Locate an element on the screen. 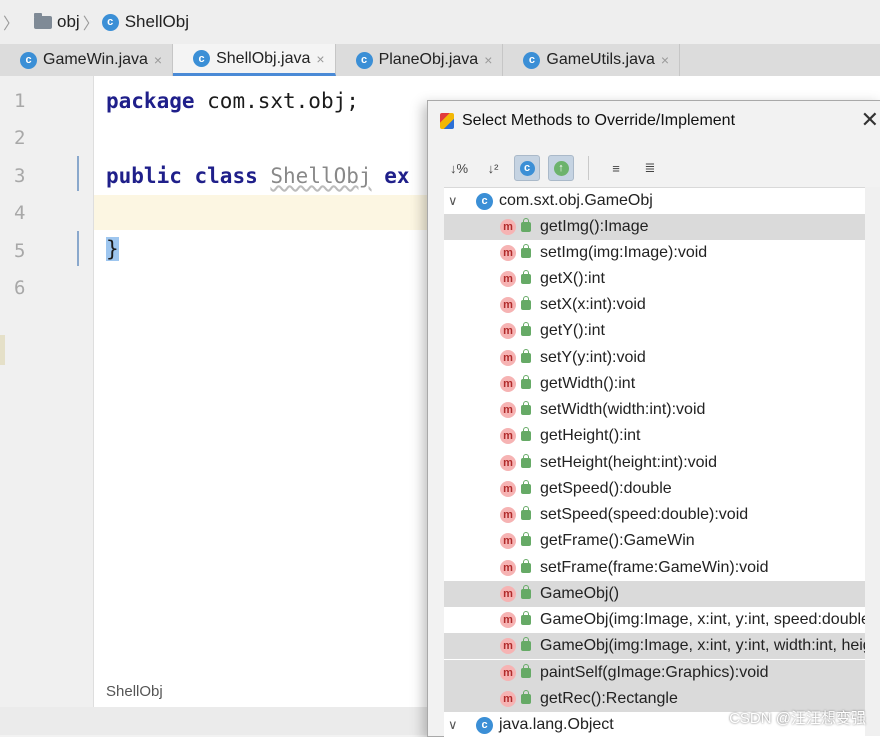 This screenshot has height=737, width=880. breadcrumb-item-shellobj: ShellObj is located at coordinates (157, 22).